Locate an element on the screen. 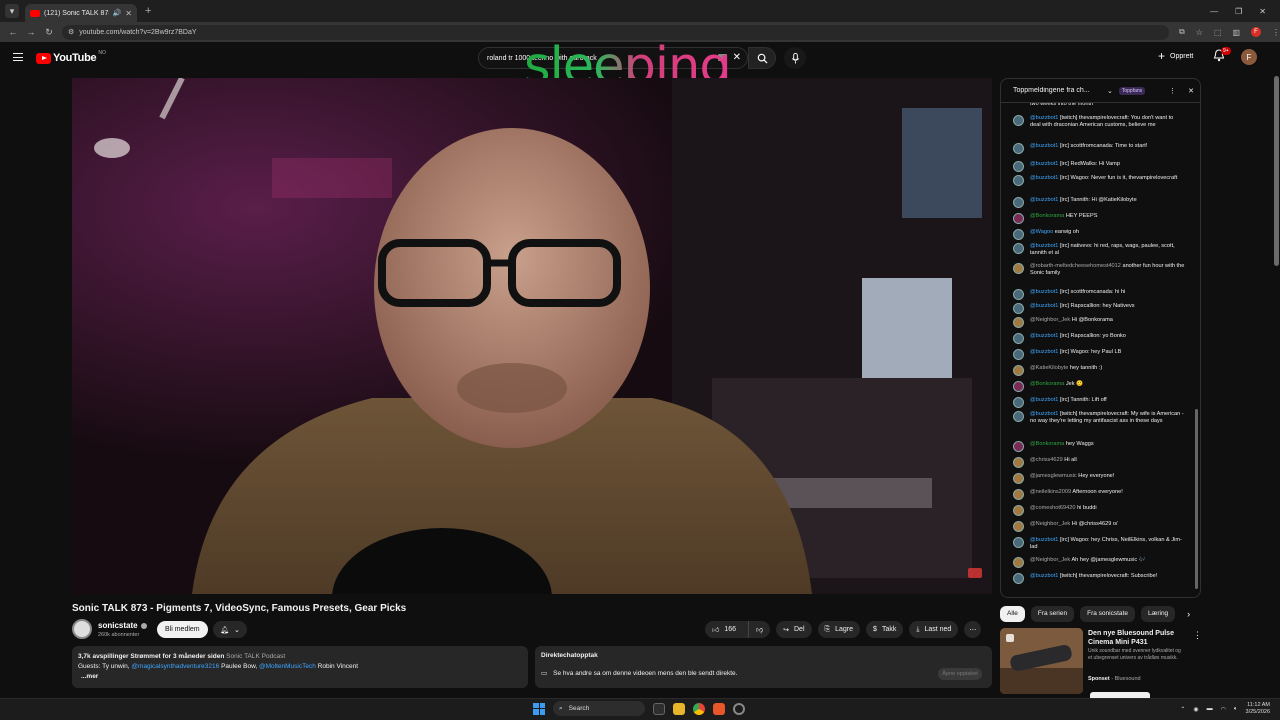 This screenshot has width=1280, height=720. guest-link-2: @MoltenMusicTech is located at coordinates (287, 666).